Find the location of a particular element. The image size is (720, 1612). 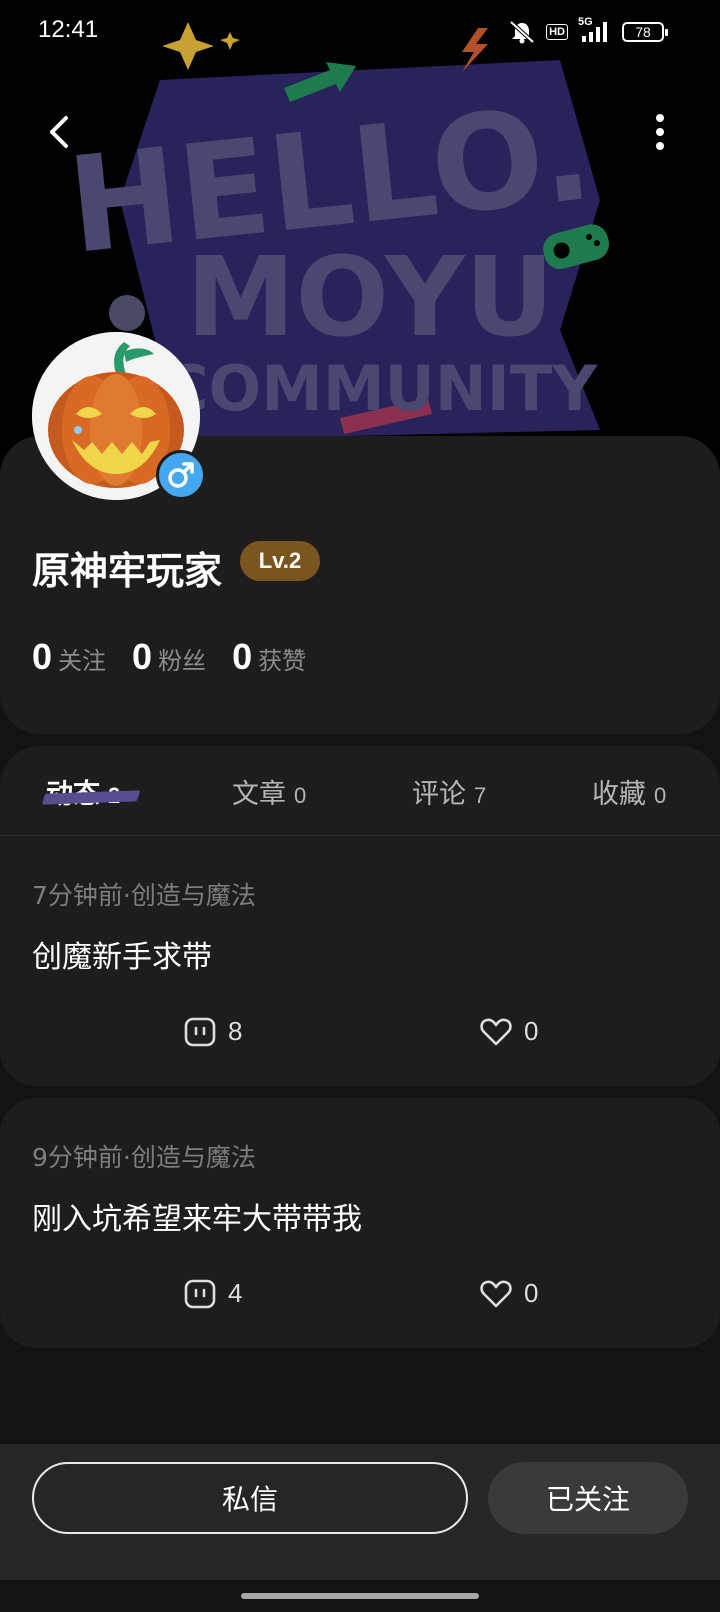

comment-count: 8 is located at coordinates (235, 1031).